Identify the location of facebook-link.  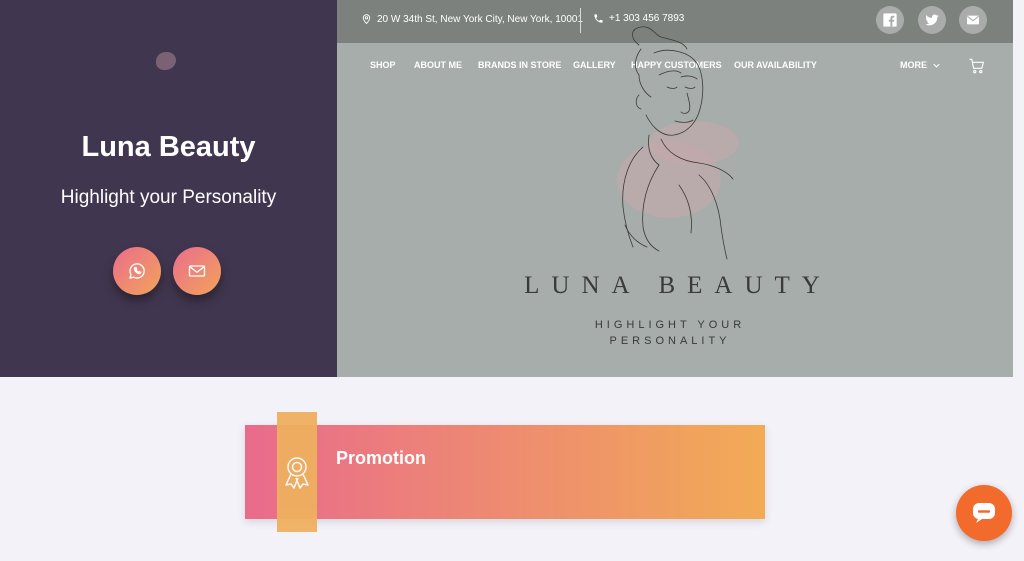
(890, 20).